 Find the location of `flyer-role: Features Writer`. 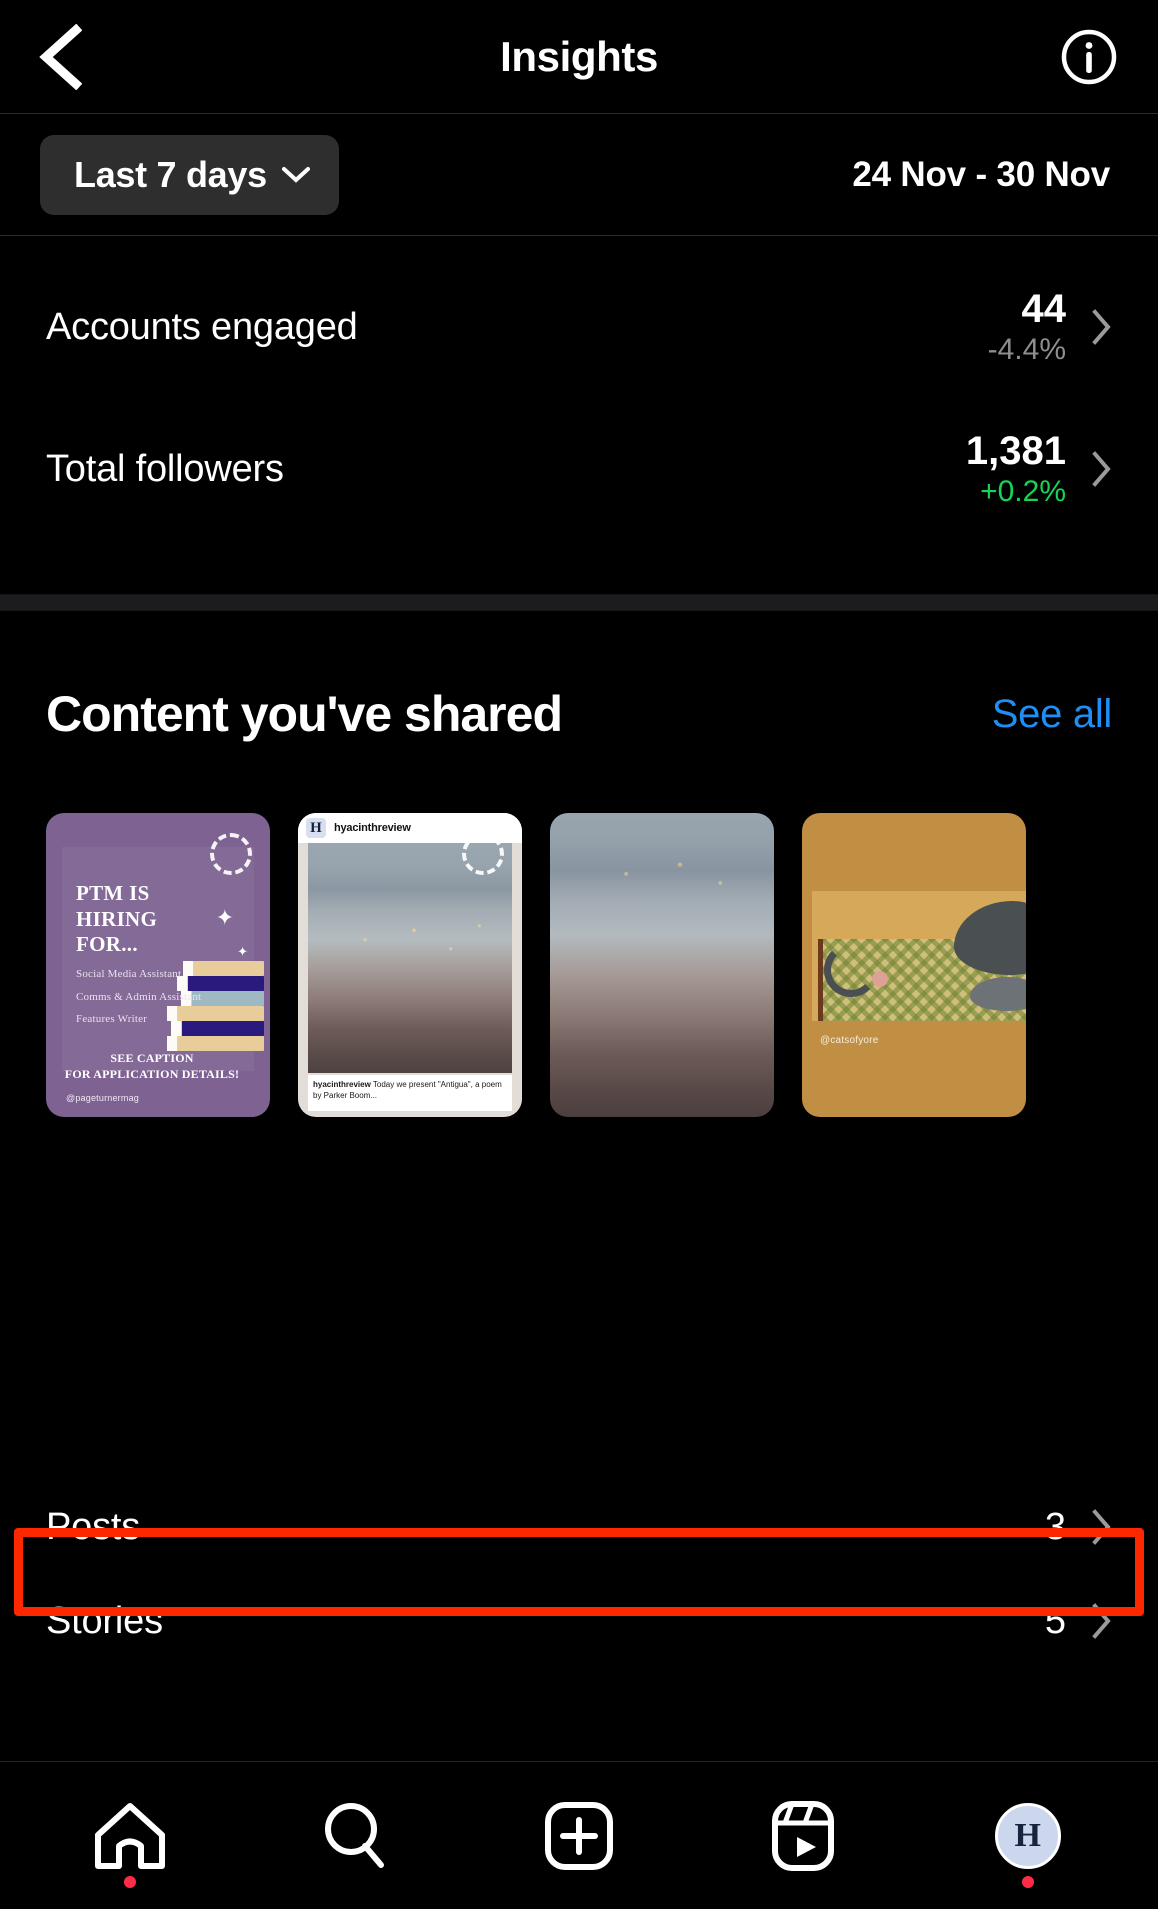

flyer-role: Features Writer is located at coordinates (112, 1019).